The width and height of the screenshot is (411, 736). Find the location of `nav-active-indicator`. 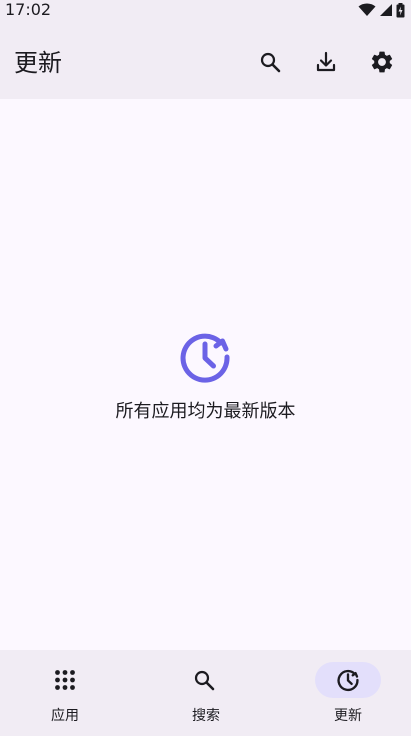

nav-active-indicator is located at coordinates (348, 680).